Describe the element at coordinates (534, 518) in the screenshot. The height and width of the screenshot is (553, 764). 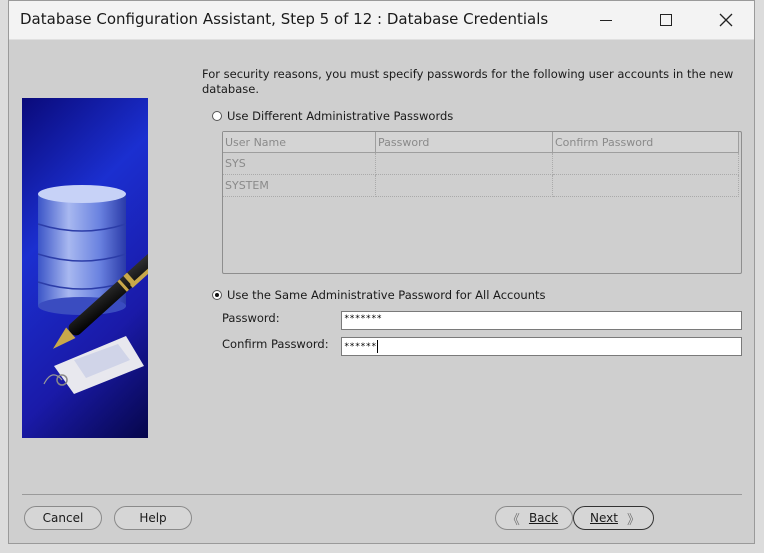
I see `back-button: 《 Back` at that location.